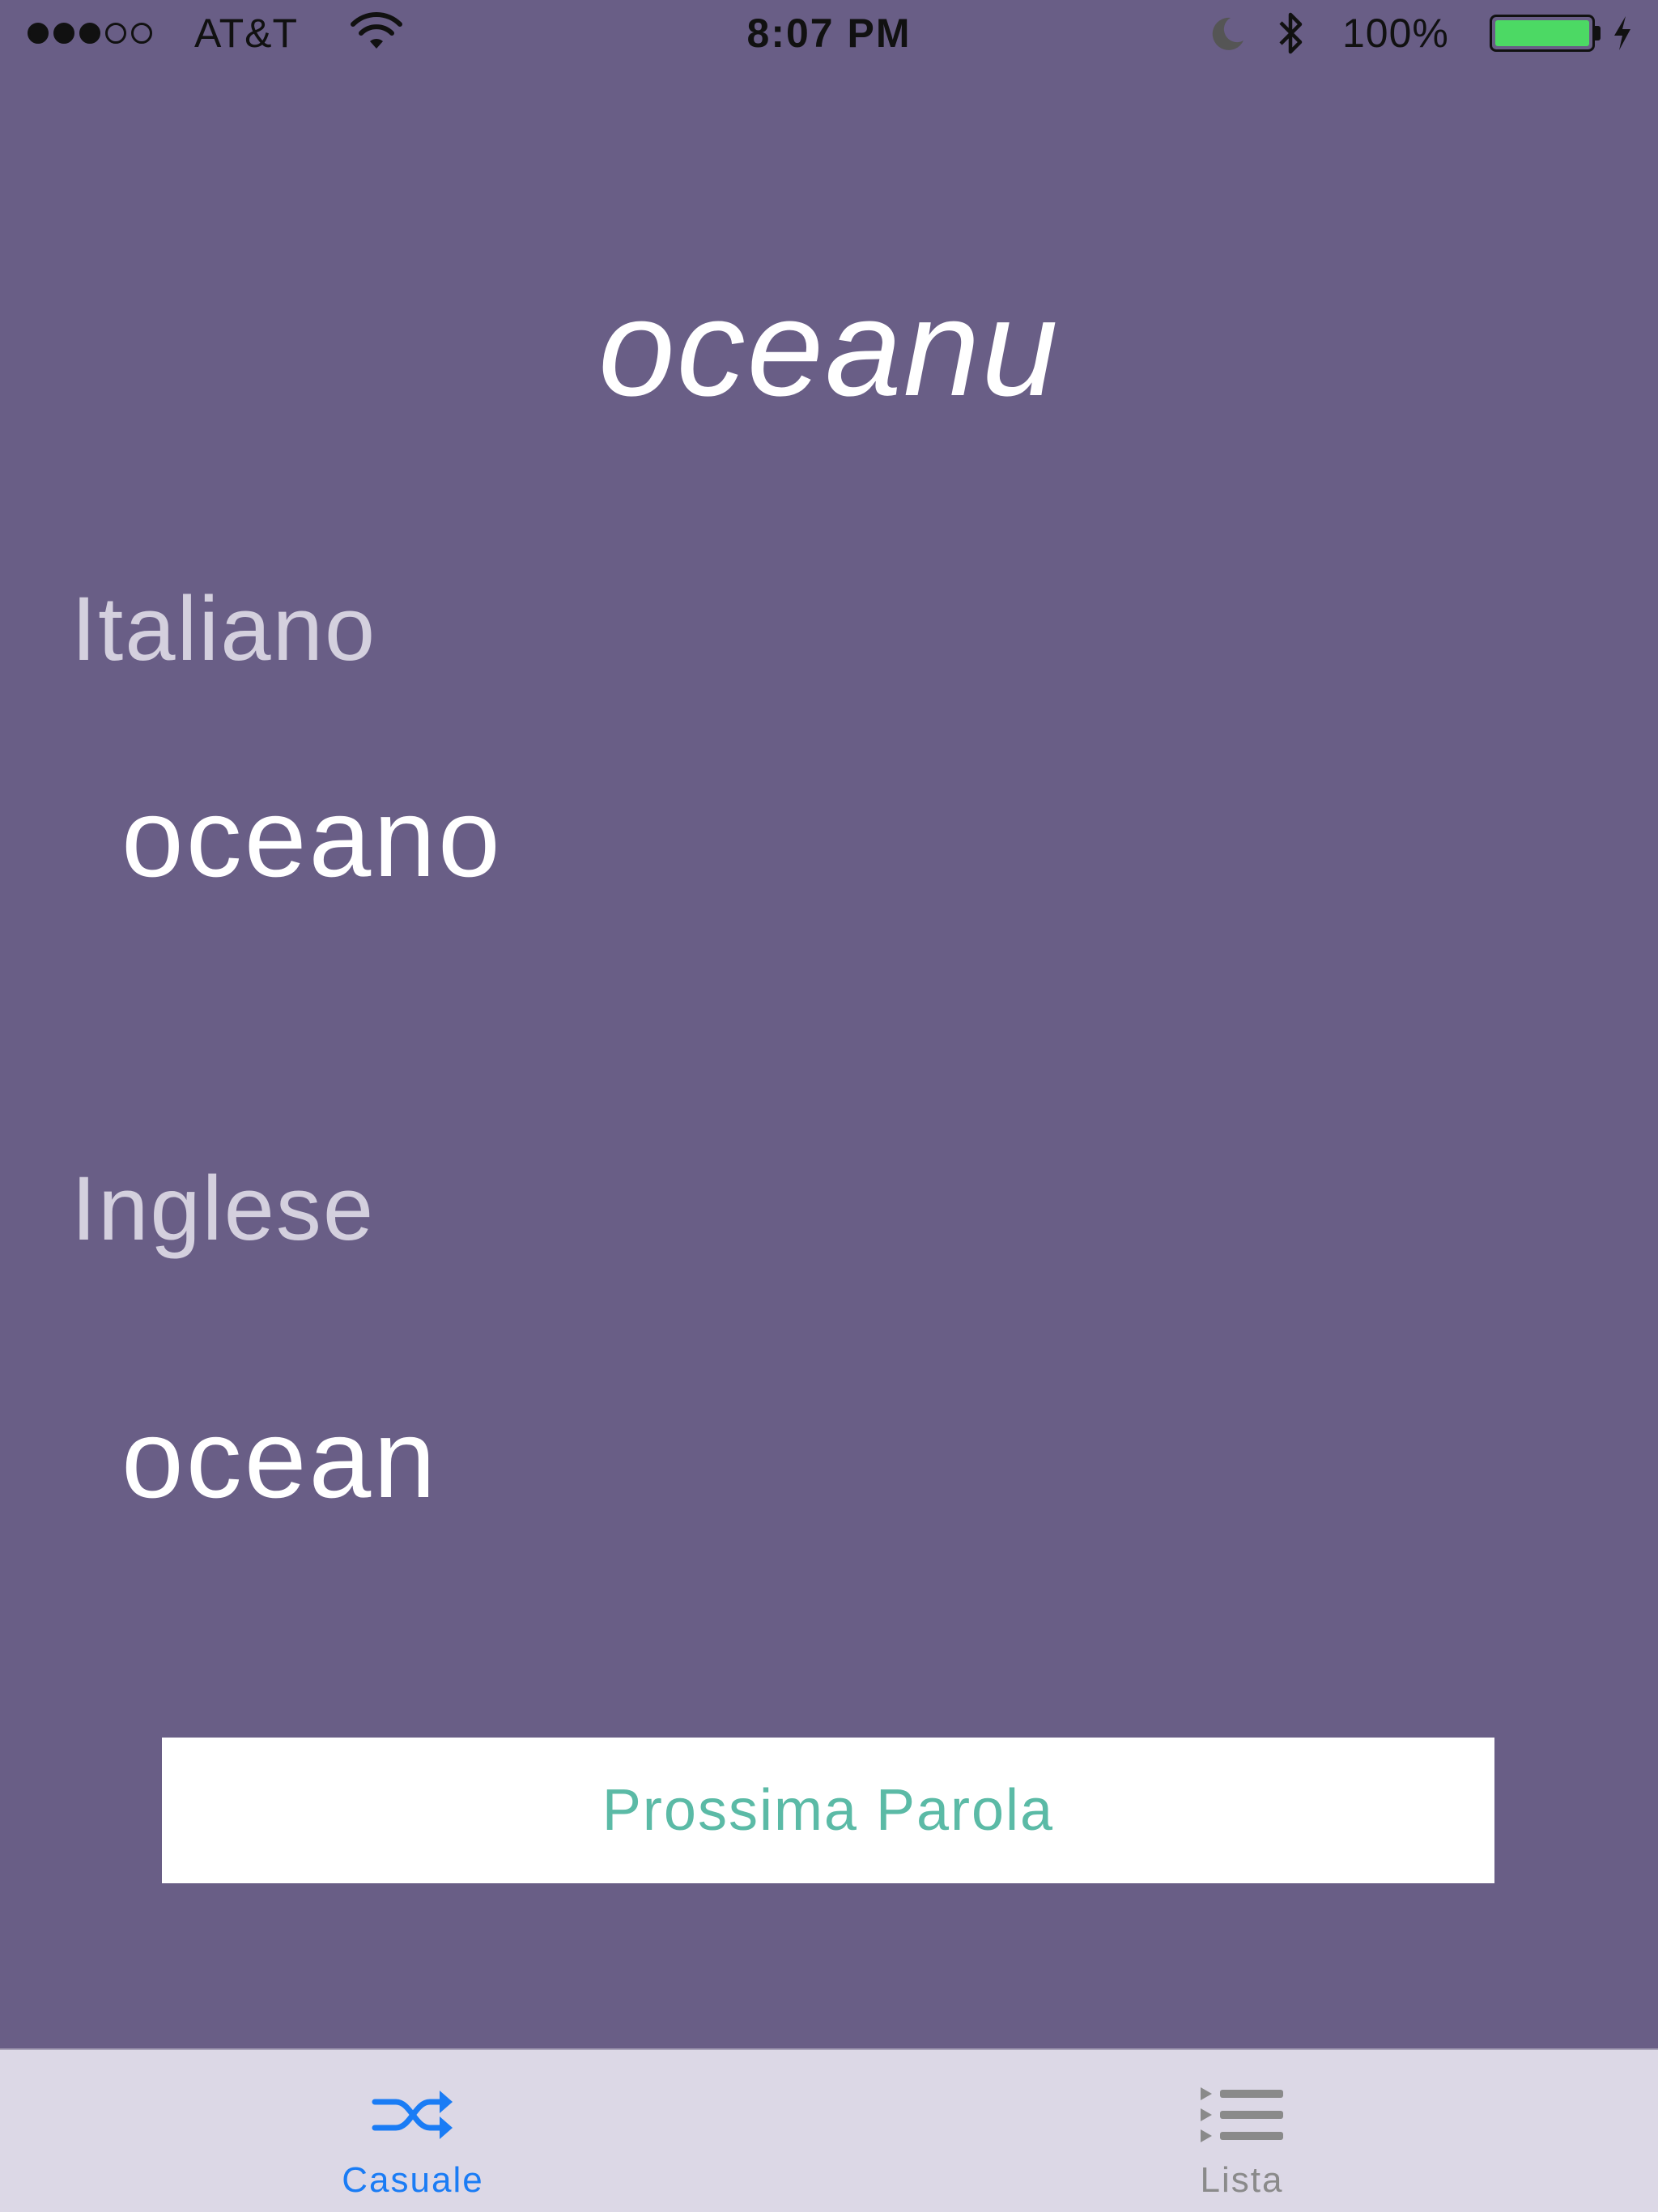 This screenshot has height=2212, width=1658. Describe the element at coordinates (413, 2180) in the screenshot. I see `tab-casuale-label: Casuale` at that location.